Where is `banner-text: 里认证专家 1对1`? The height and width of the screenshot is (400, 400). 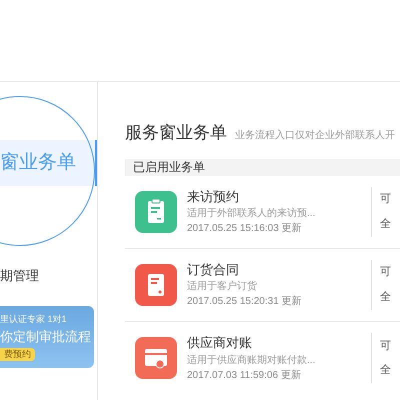
banner-text: 里认证专家 1对1 is located at coordinates (34, 319).